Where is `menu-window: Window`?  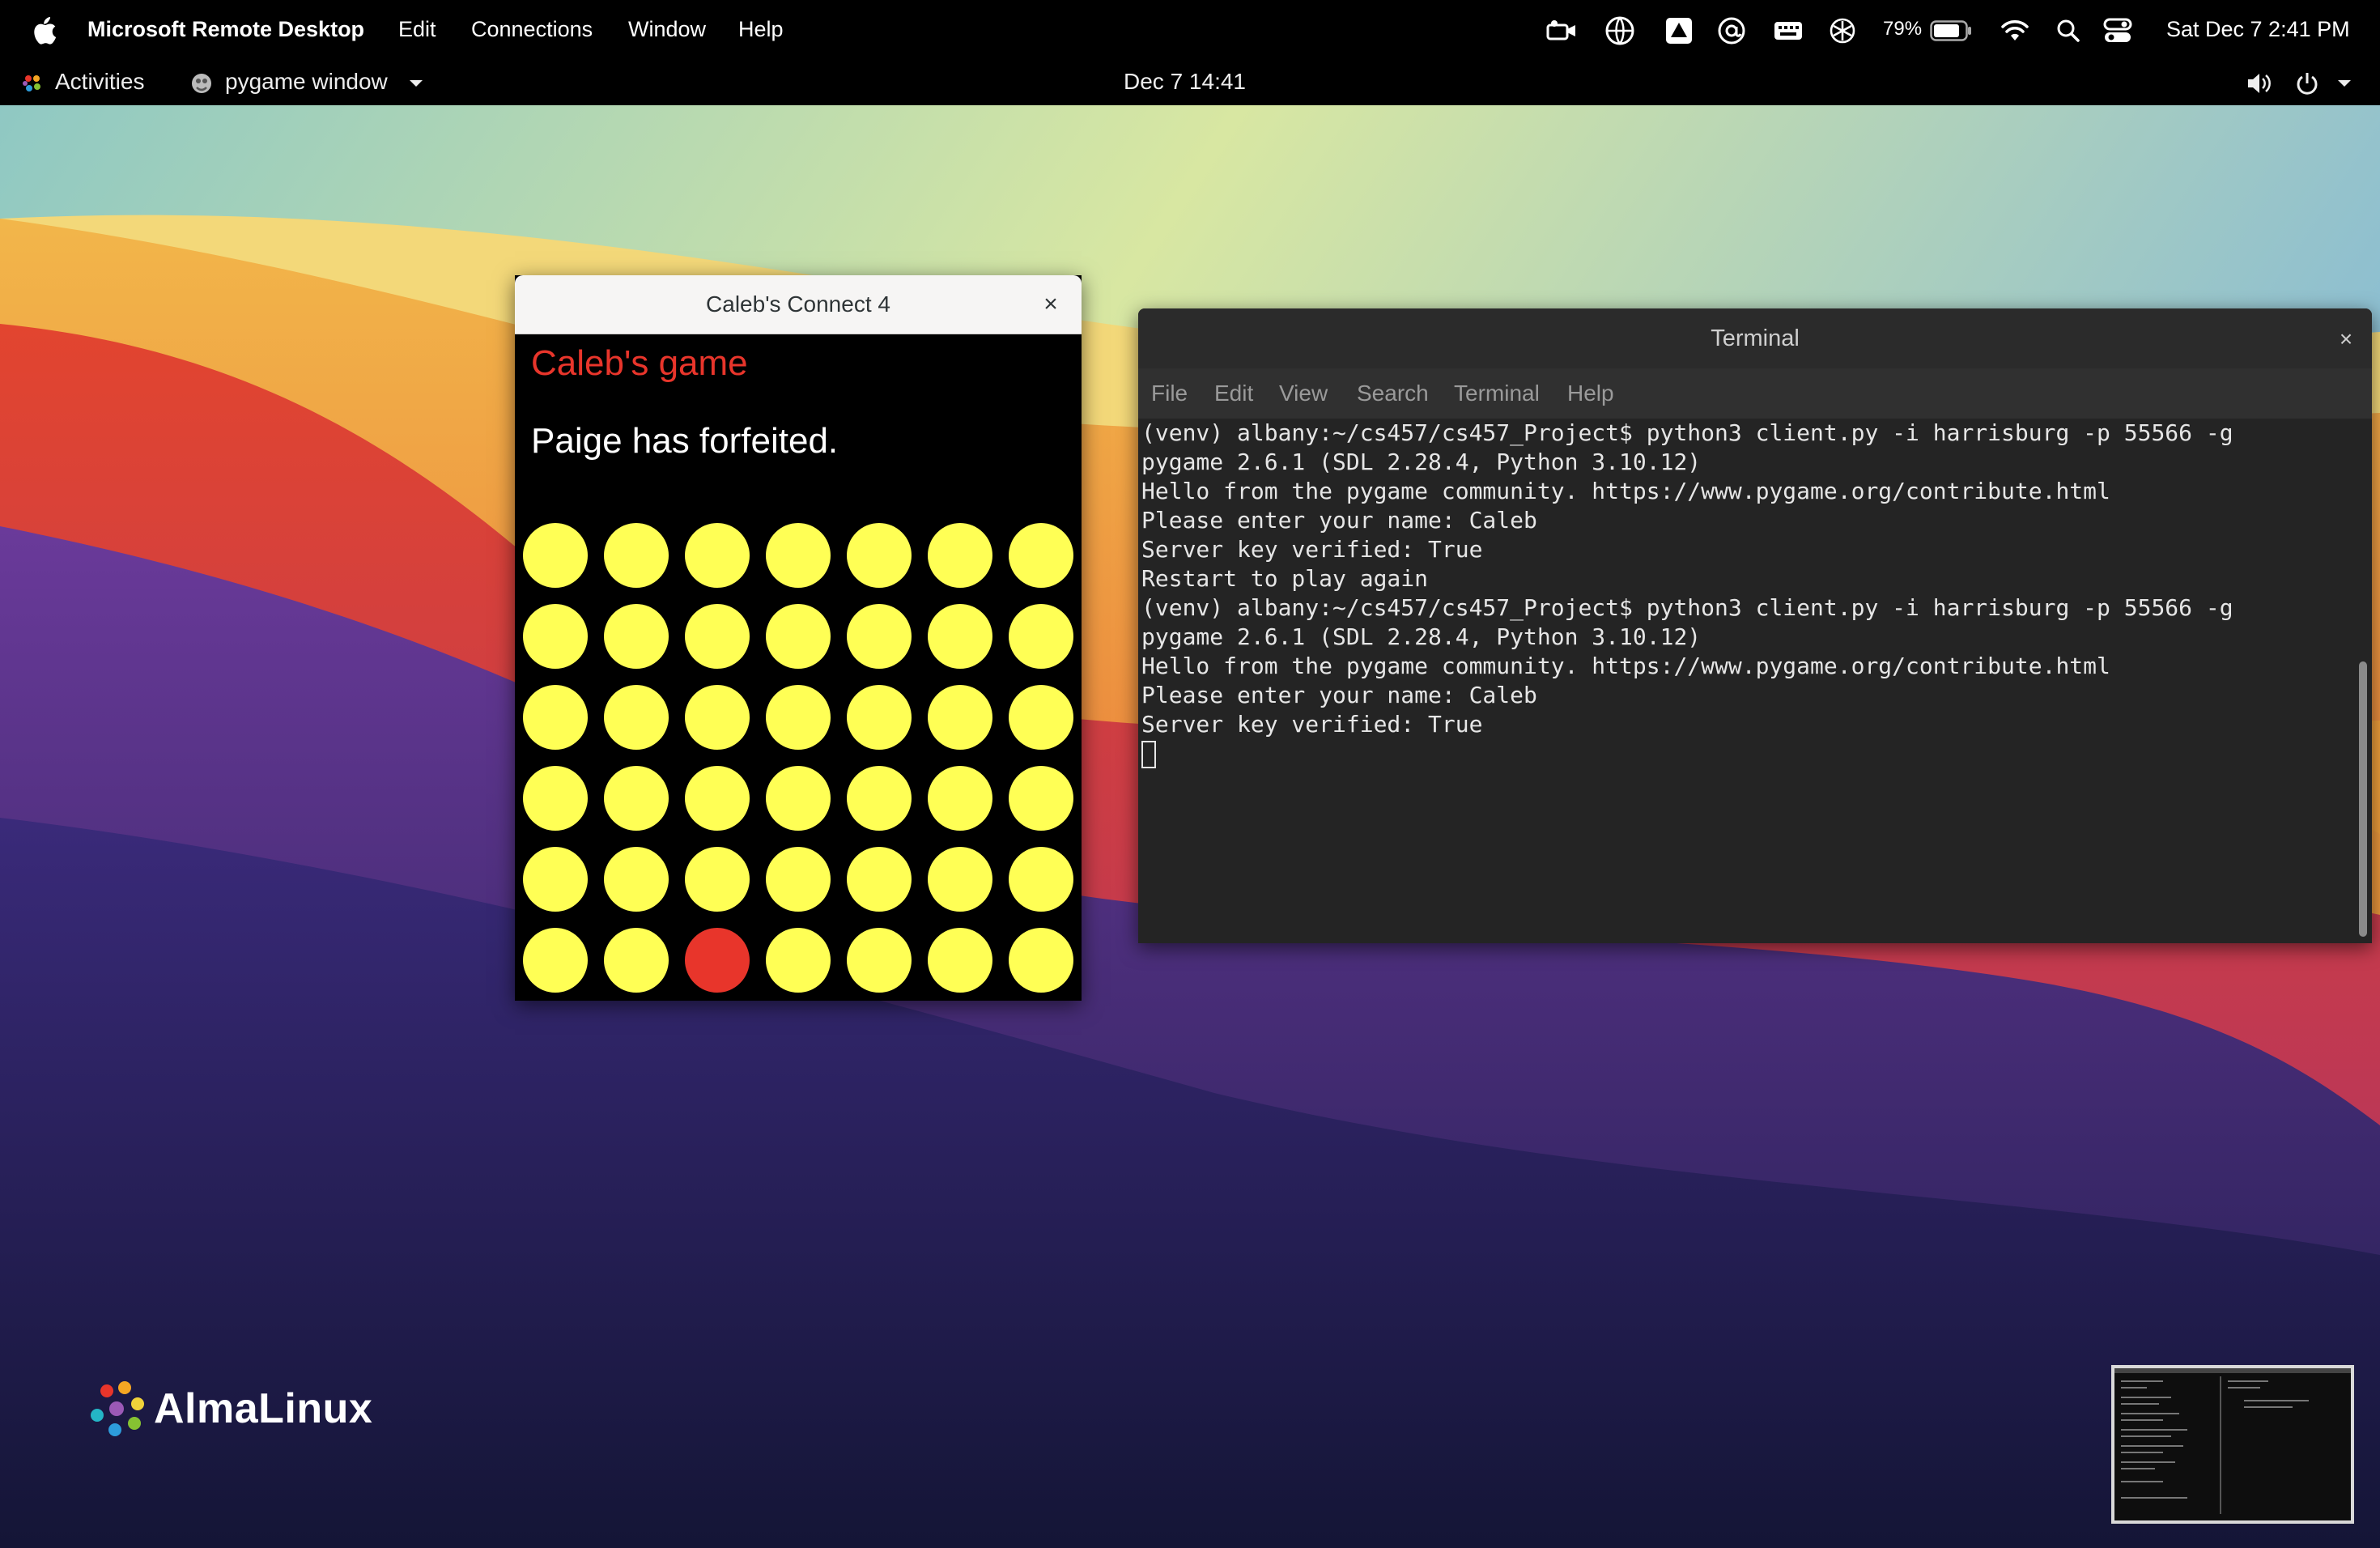
menu-window: Window is located at coordinates (667, 29).